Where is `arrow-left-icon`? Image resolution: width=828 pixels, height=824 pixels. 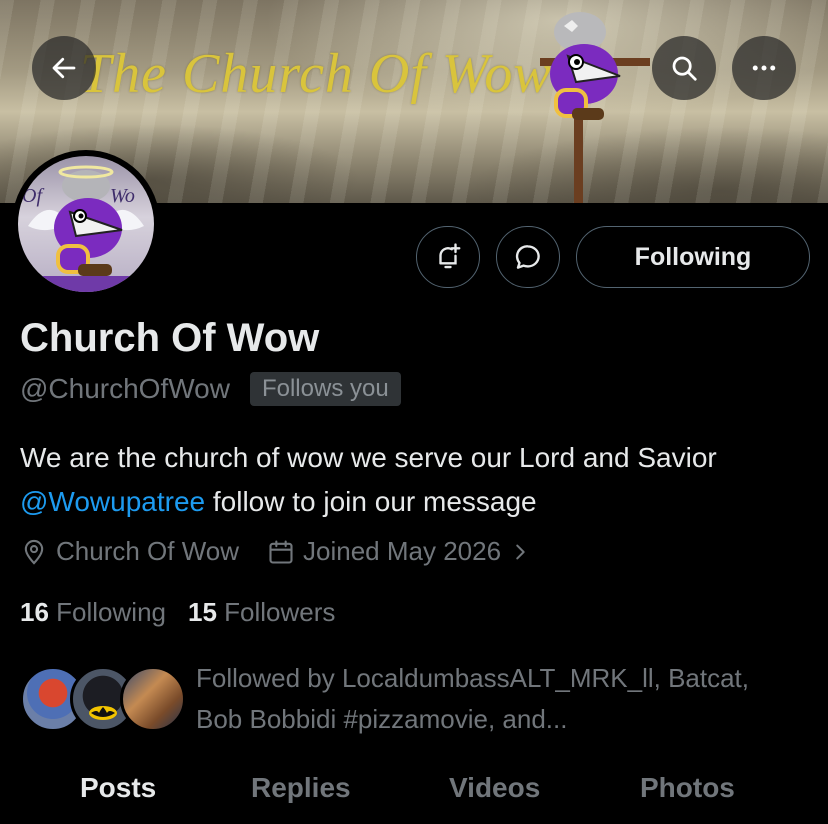 arrow-left-icon is located at coordinates (64, 68).